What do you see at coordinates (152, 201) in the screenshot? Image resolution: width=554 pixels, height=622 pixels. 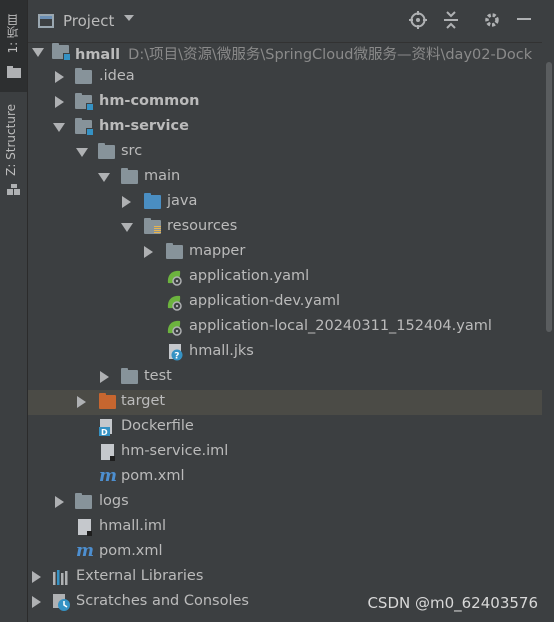 I see `source-folder-icon` at bounding box center [152, 201].